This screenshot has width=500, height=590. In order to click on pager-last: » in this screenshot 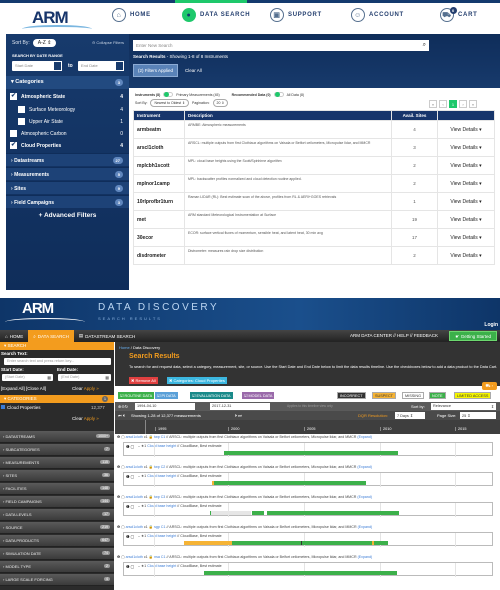, I will do `click(473, 104)`.